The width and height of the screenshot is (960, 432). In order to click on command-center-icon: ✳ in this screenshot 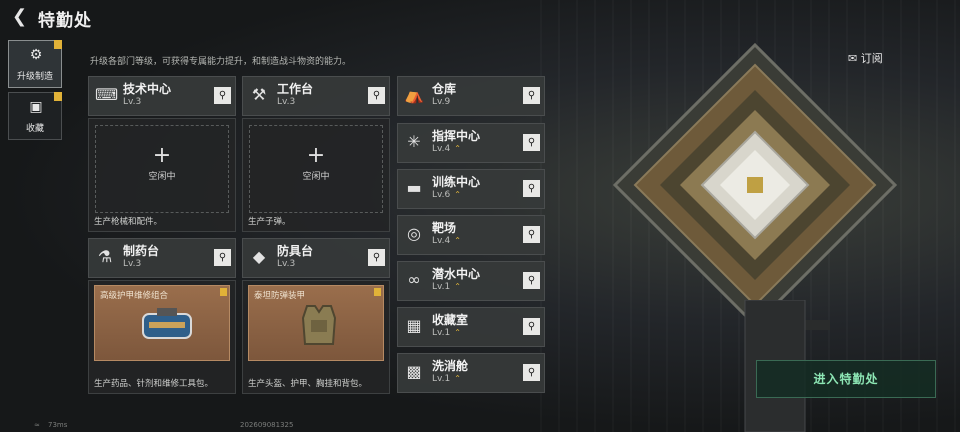, I will do `click(414, 141)`.